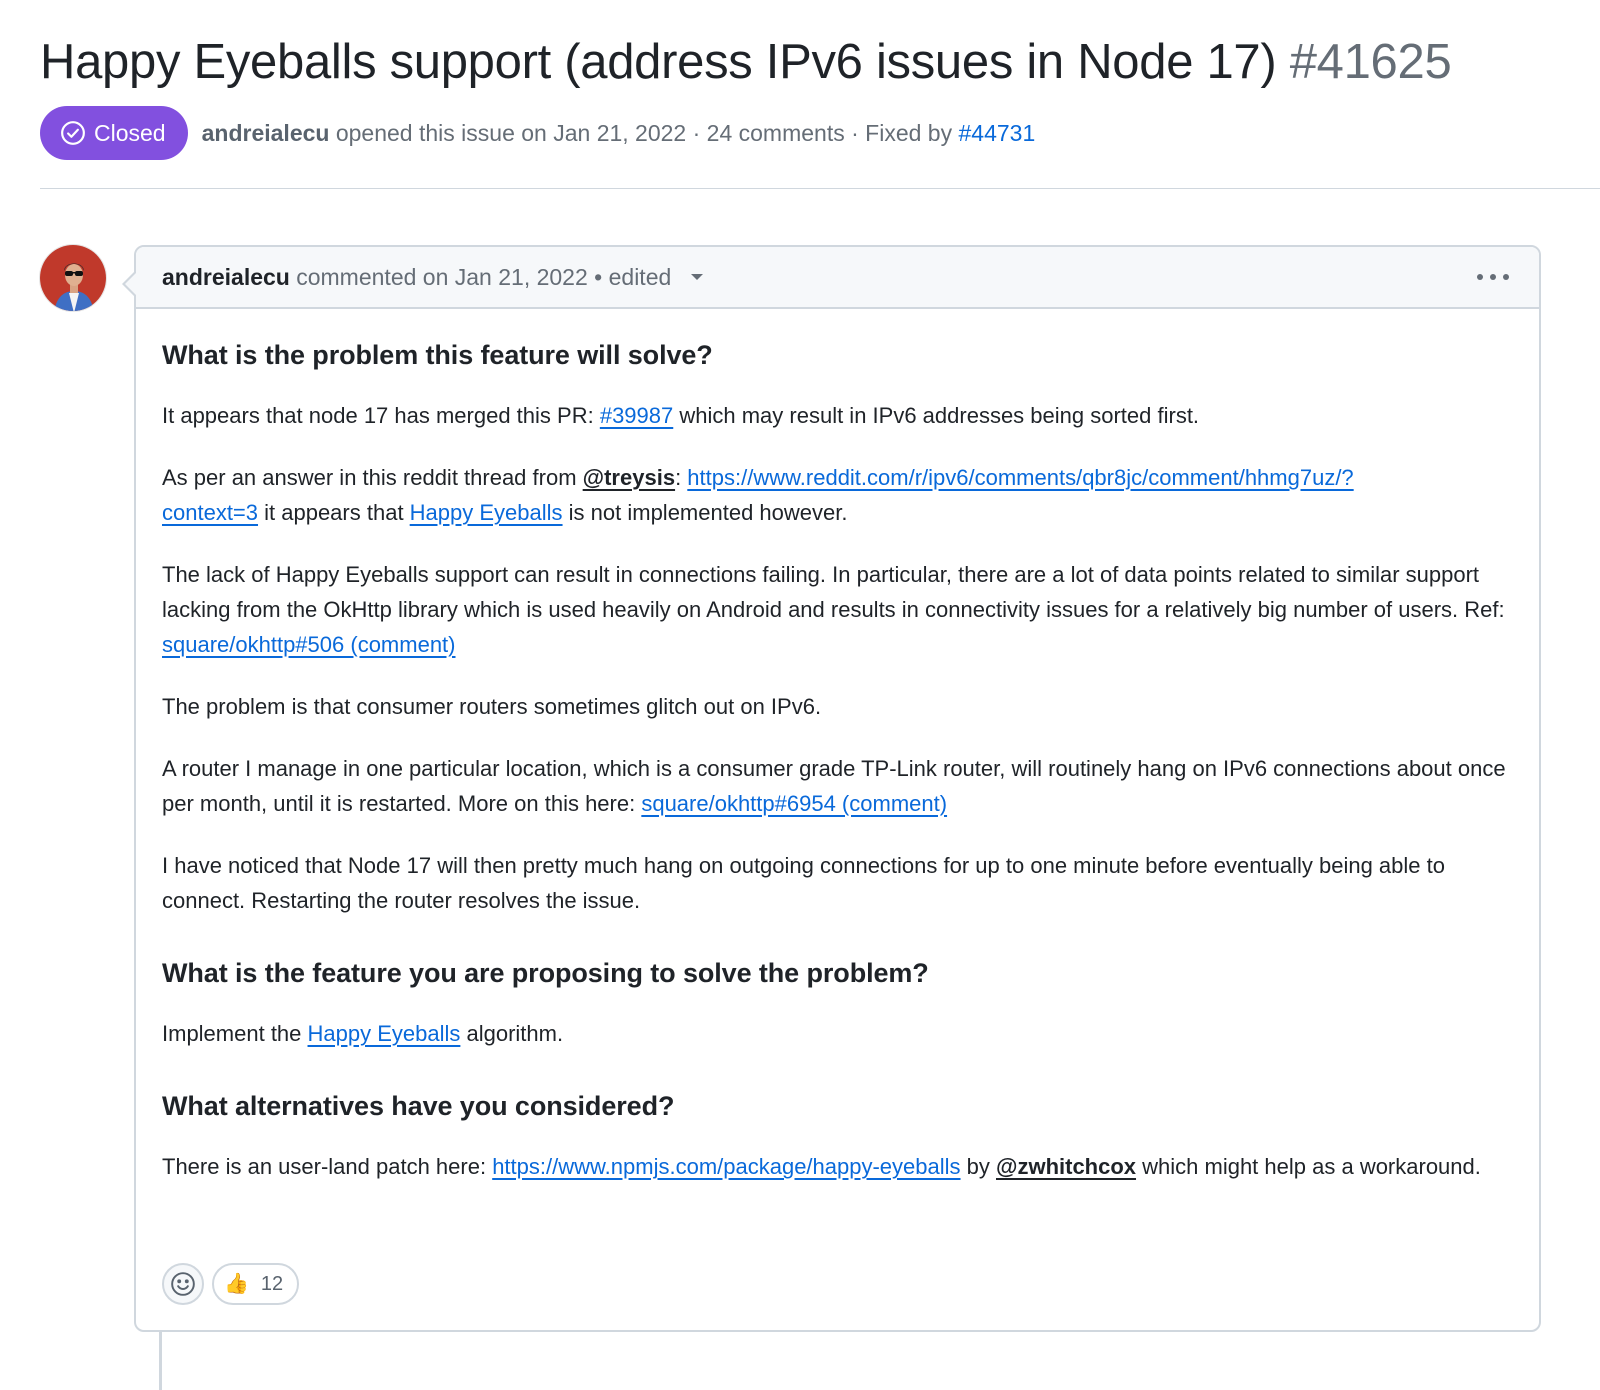  Describe the element at coordinates (837, 1033) in the screenshot. I see `paragraph-implement: Implement the Happy Eyeballs algorithm.` at that location.